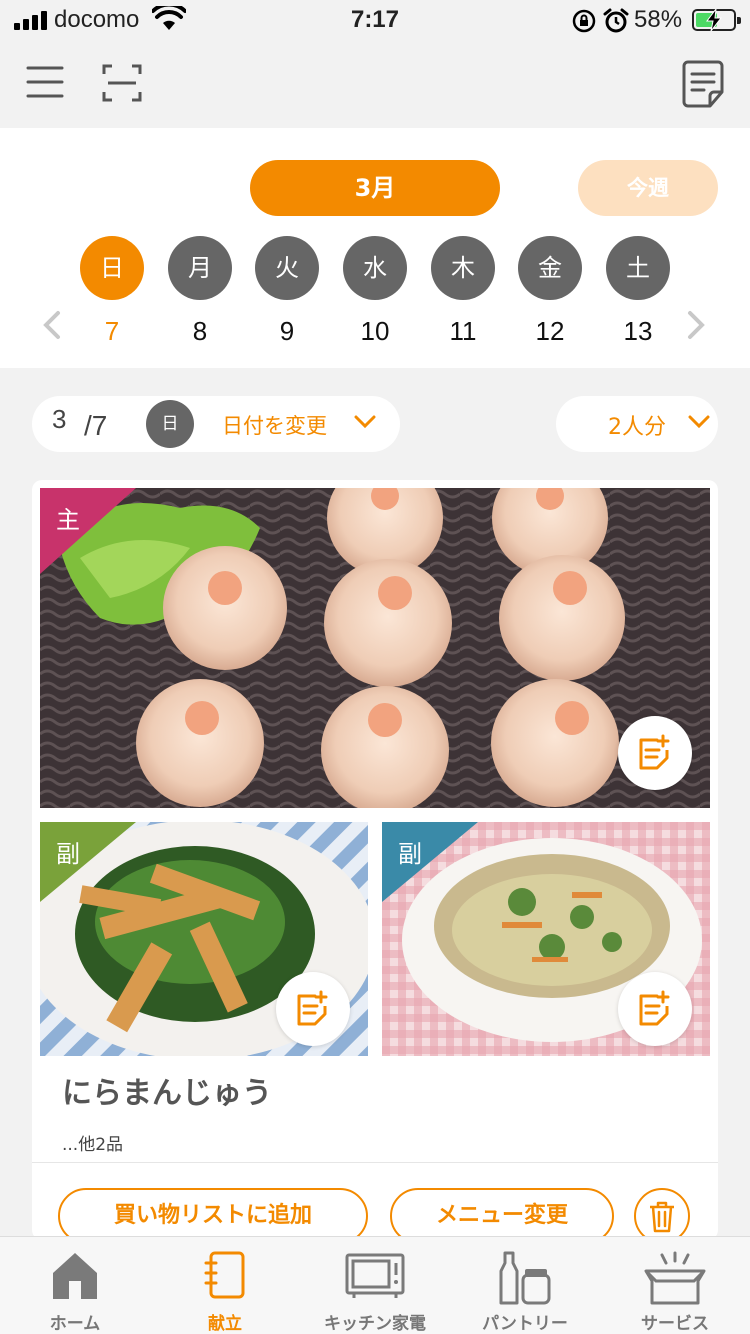  I want to click on day-date-label: 13, so click(638, 331).